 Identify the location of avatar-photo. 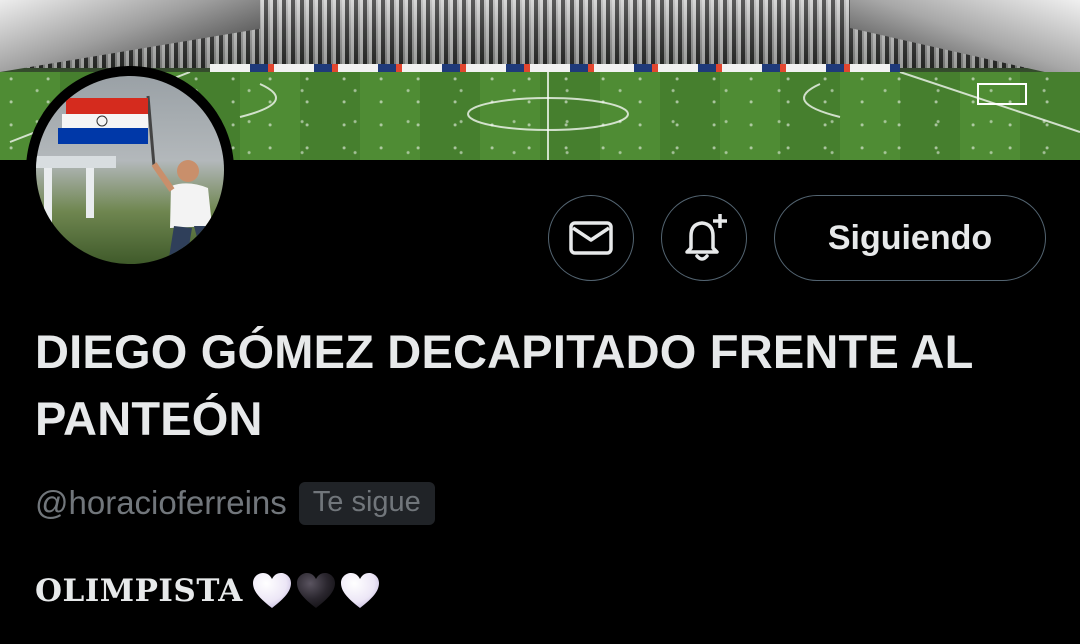
(130, 170).